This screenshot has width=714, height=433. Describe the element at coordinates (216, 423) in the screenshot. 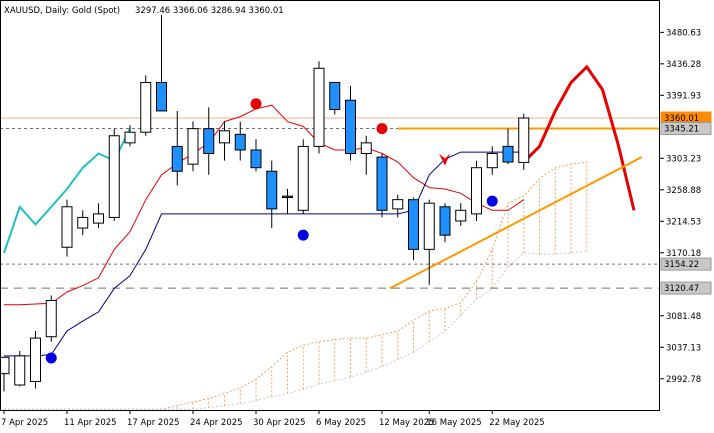

I see `x-tick-label: 24 Apr 2025` at that location.